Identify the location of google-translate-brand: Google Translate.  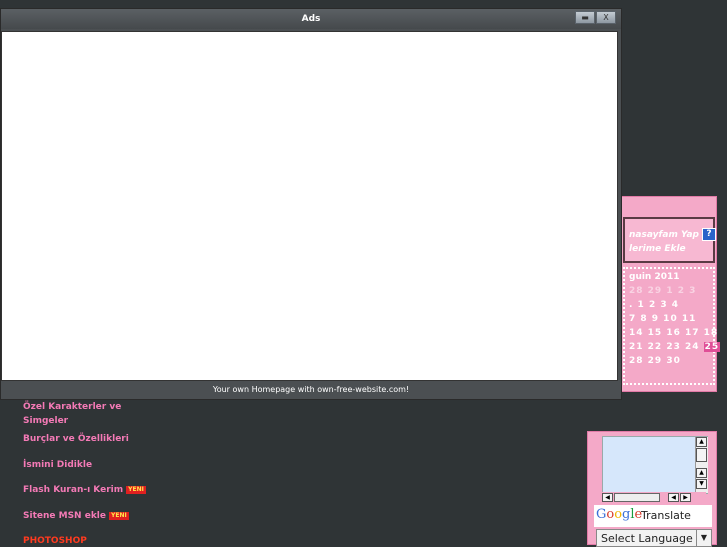
(653, 516).